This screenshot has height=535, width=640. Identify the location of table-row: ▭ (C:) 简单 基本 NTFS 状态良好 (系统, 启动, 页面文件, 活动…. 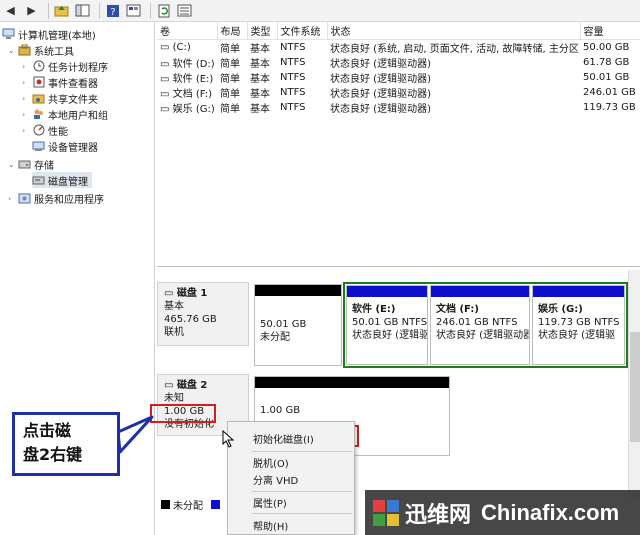
(398, 47).